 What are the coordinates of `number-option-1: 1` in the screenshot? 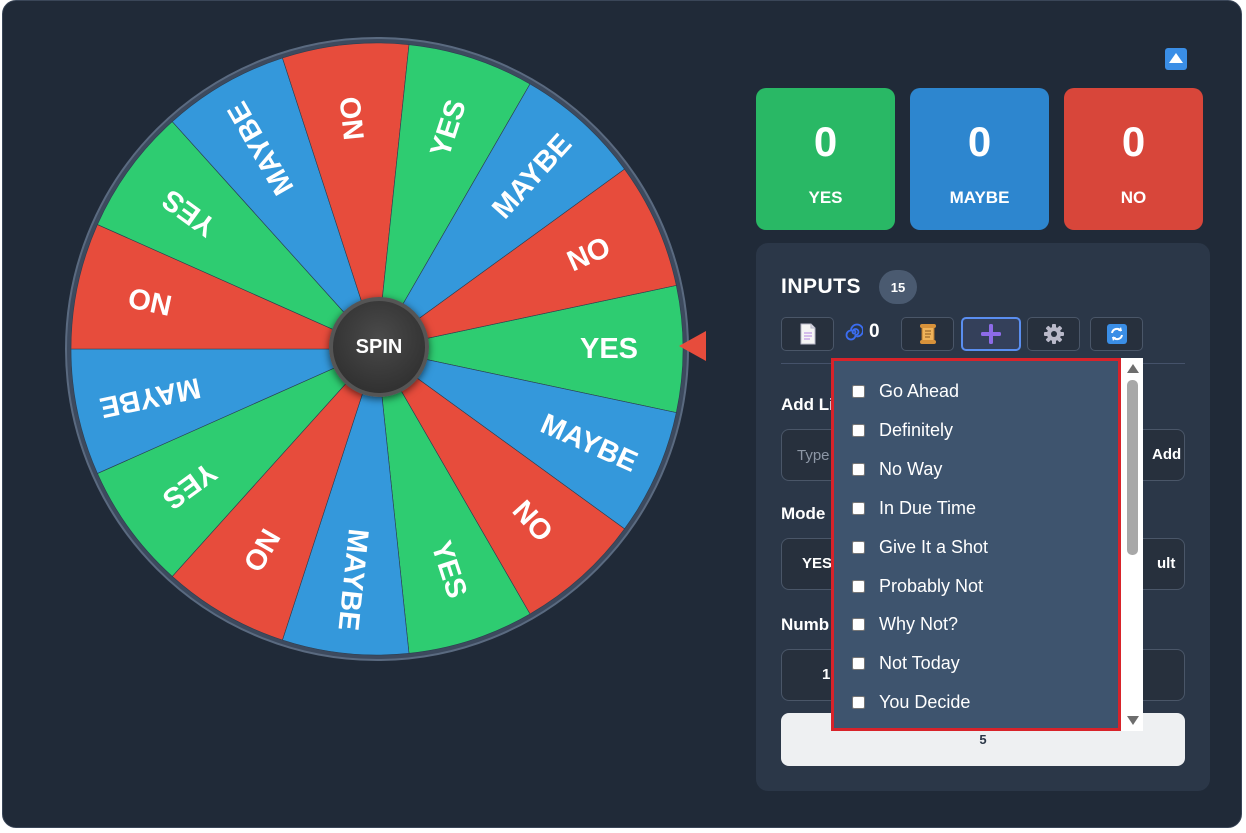 It's located at (826, 674).